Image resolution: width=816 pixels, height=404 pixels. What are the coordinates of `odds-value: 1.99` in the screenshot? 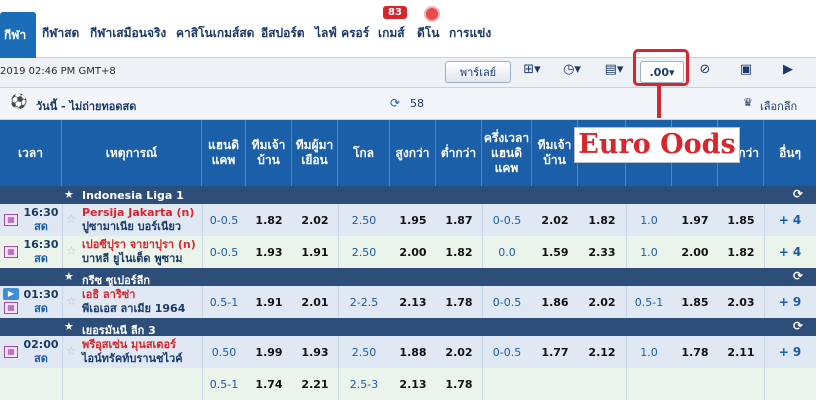 It's located at (269, 352).